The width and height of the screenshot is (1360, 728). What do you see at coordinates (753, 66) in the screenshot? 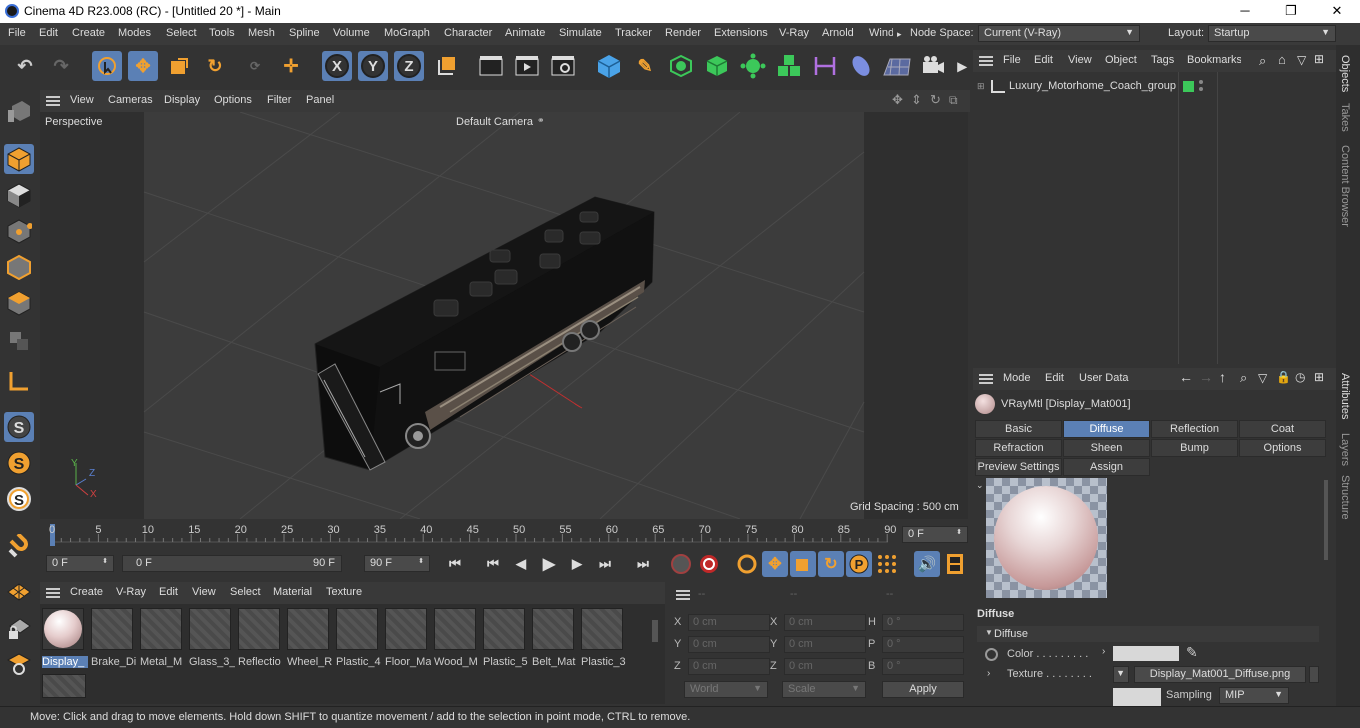
I see `cloner-icon` at bounding box center [753, 66].